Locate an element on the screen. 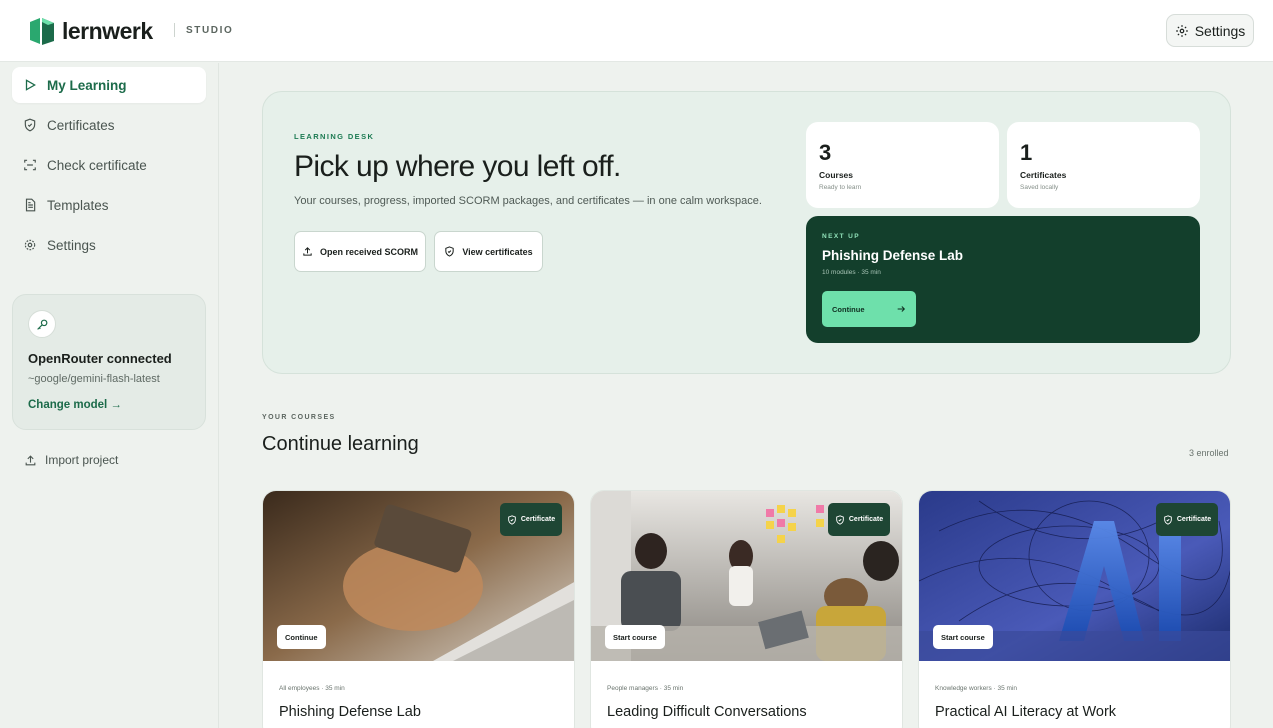  course-meta: People managers · 35 min is located at coordinates (645, 688).